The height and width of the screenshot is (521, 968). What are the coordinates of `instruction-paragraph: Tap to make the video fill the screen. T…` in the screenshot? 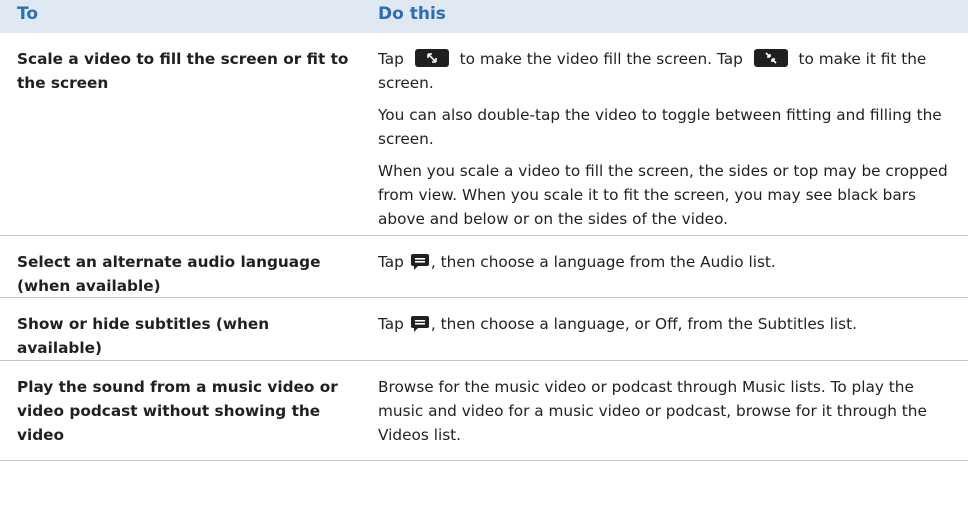 It's located at (668, 71).